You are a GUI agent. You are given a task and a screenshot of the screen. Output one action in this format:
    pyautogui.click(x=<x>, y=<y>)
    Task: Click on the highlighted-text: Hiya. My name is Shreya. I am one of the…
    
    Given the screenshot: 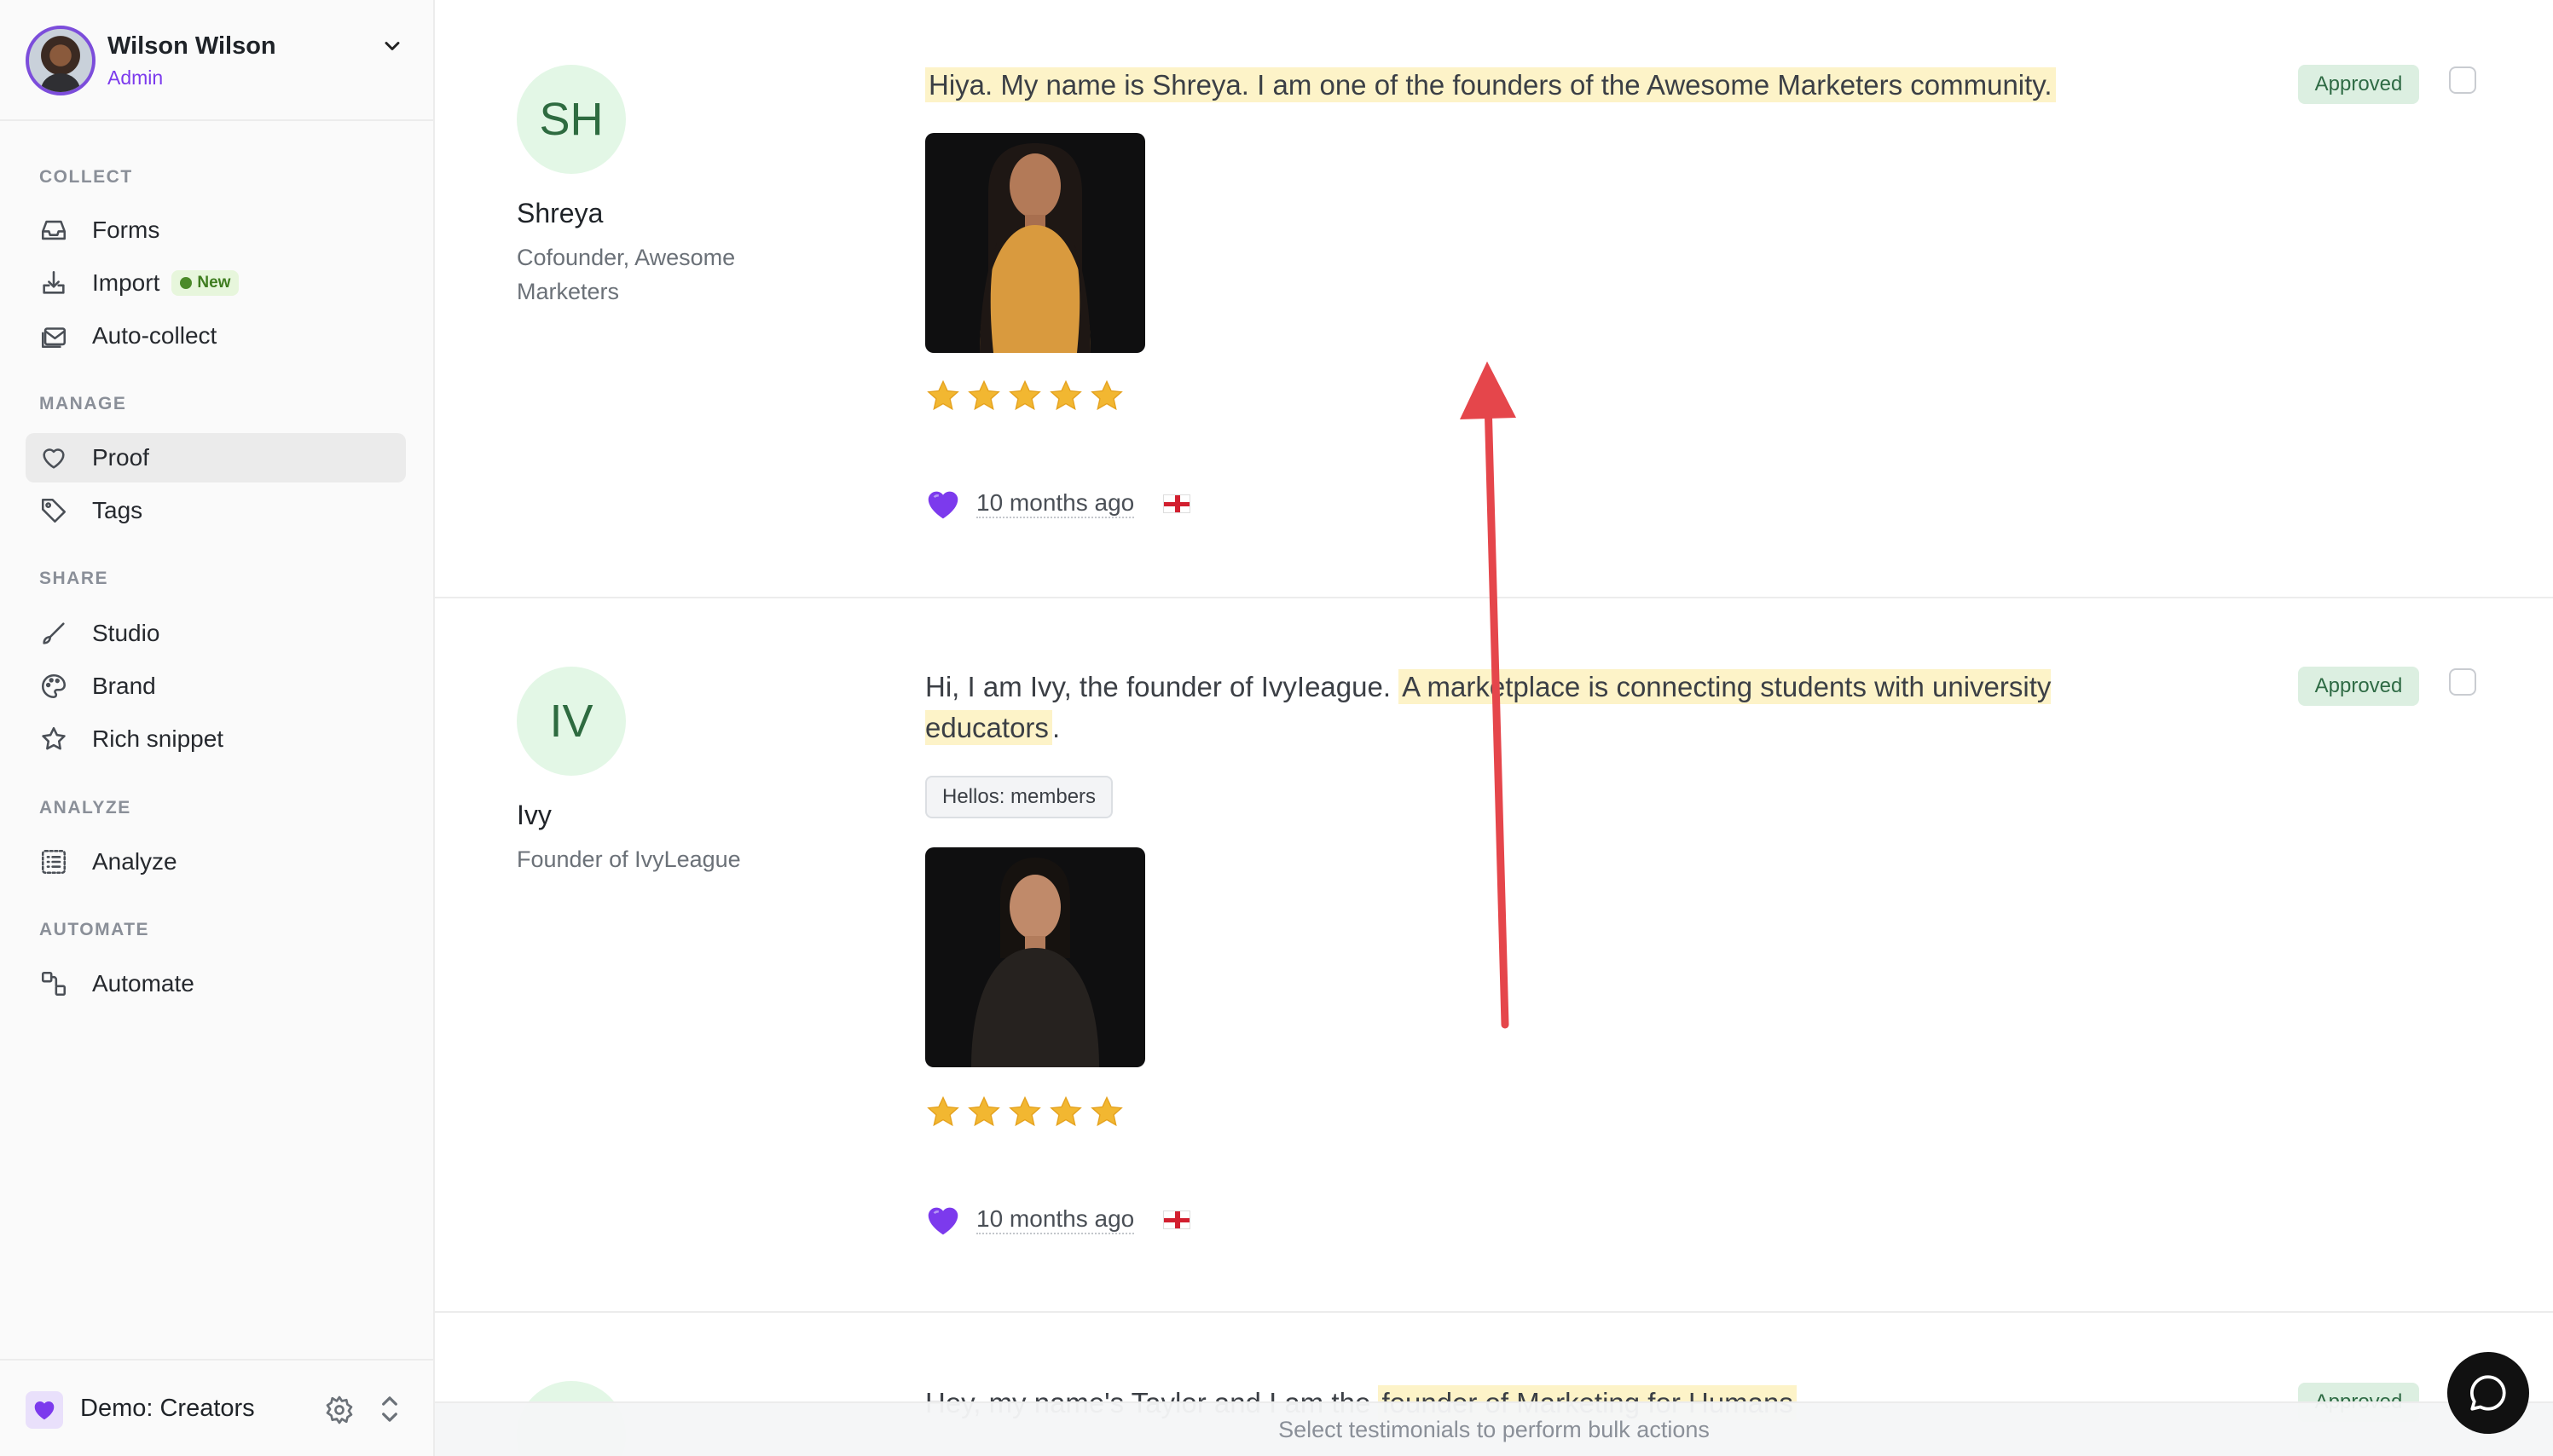 What is the action you would take?
    pyautogui.click(x=1491, y=84)
    